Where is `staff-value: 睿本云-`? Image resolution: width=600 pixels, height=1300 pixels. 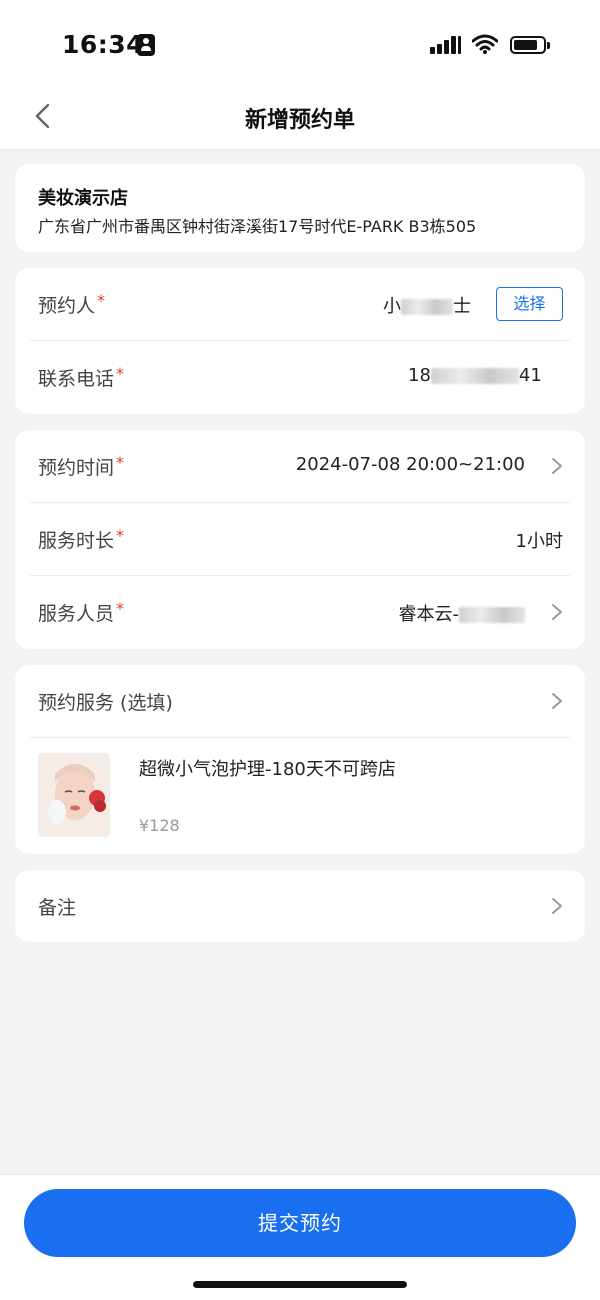
staff-value: 睿本云- is located at coordinates (462, 613).